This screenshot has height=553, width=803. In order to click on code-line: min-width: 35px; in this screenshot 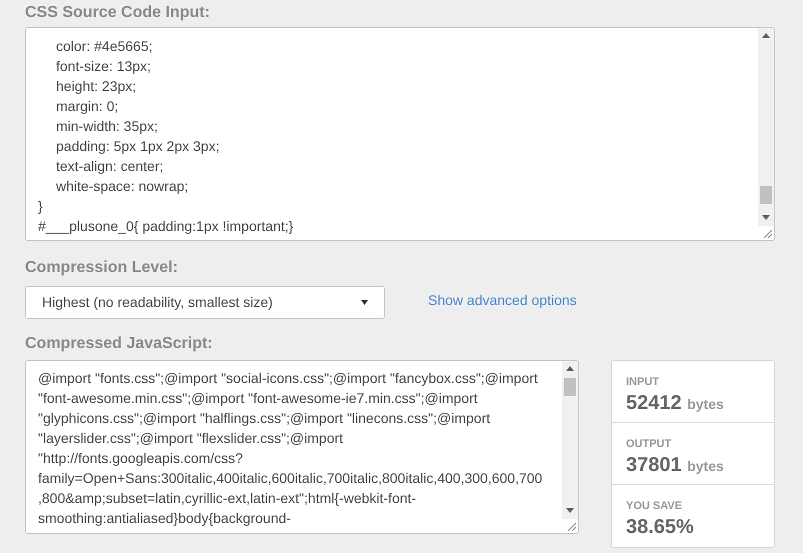, I will do `click(107, 126)`.